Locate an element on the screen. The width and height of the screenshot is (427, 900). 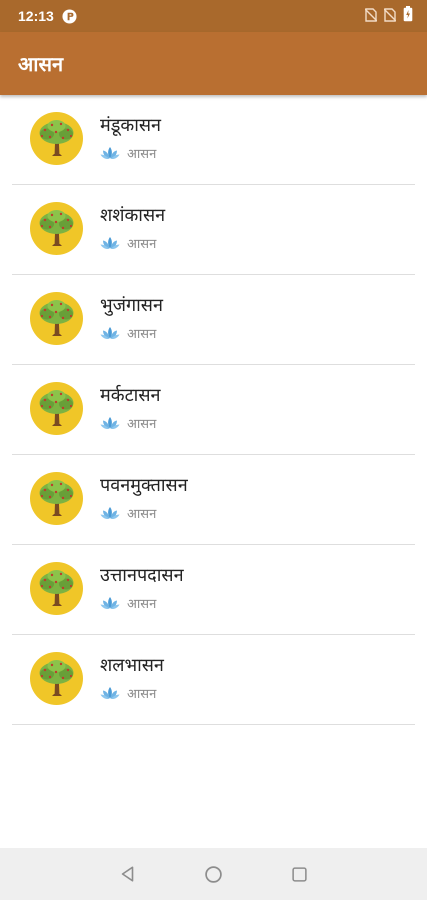
navigation-bar is located at coordinates (213, 874).